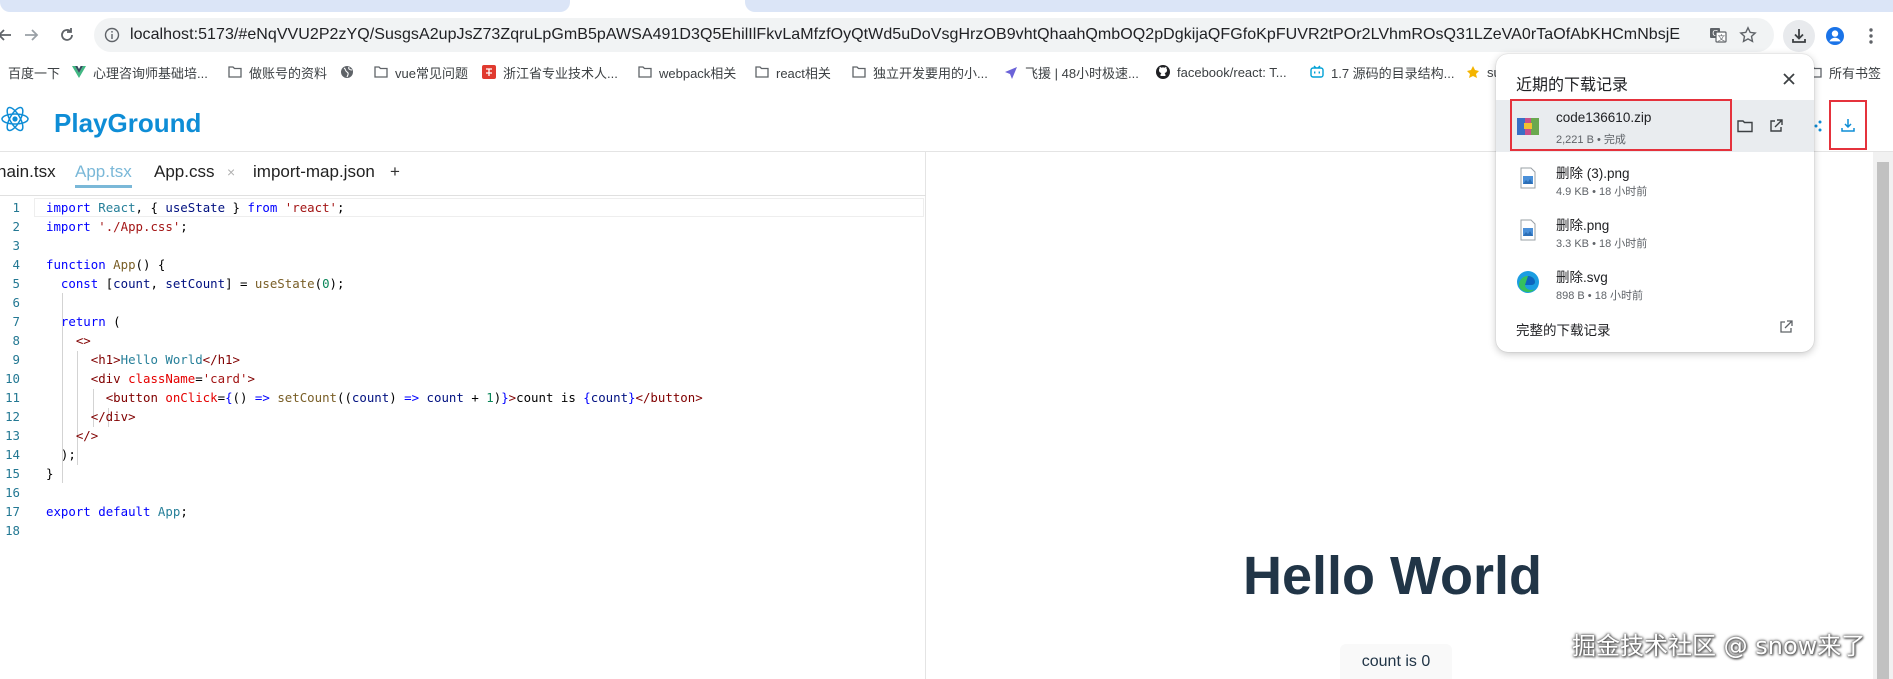 The height and width of the screenshot is (679, 1893). What do you see at coordinates (231, 172) in the screenshot?
I see `tab-close-icon: ×` at bounding box center [231, 172].